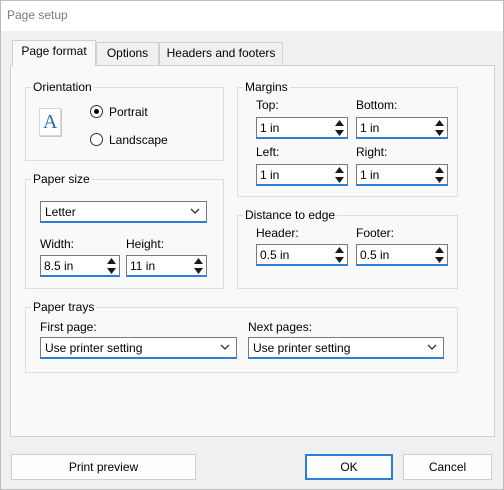 This screenshot has width=504, height=490. What do you see at coordinates (349, 467) in the screenshot?
I see `ok-button: OK` at bounding box center [349, 467].